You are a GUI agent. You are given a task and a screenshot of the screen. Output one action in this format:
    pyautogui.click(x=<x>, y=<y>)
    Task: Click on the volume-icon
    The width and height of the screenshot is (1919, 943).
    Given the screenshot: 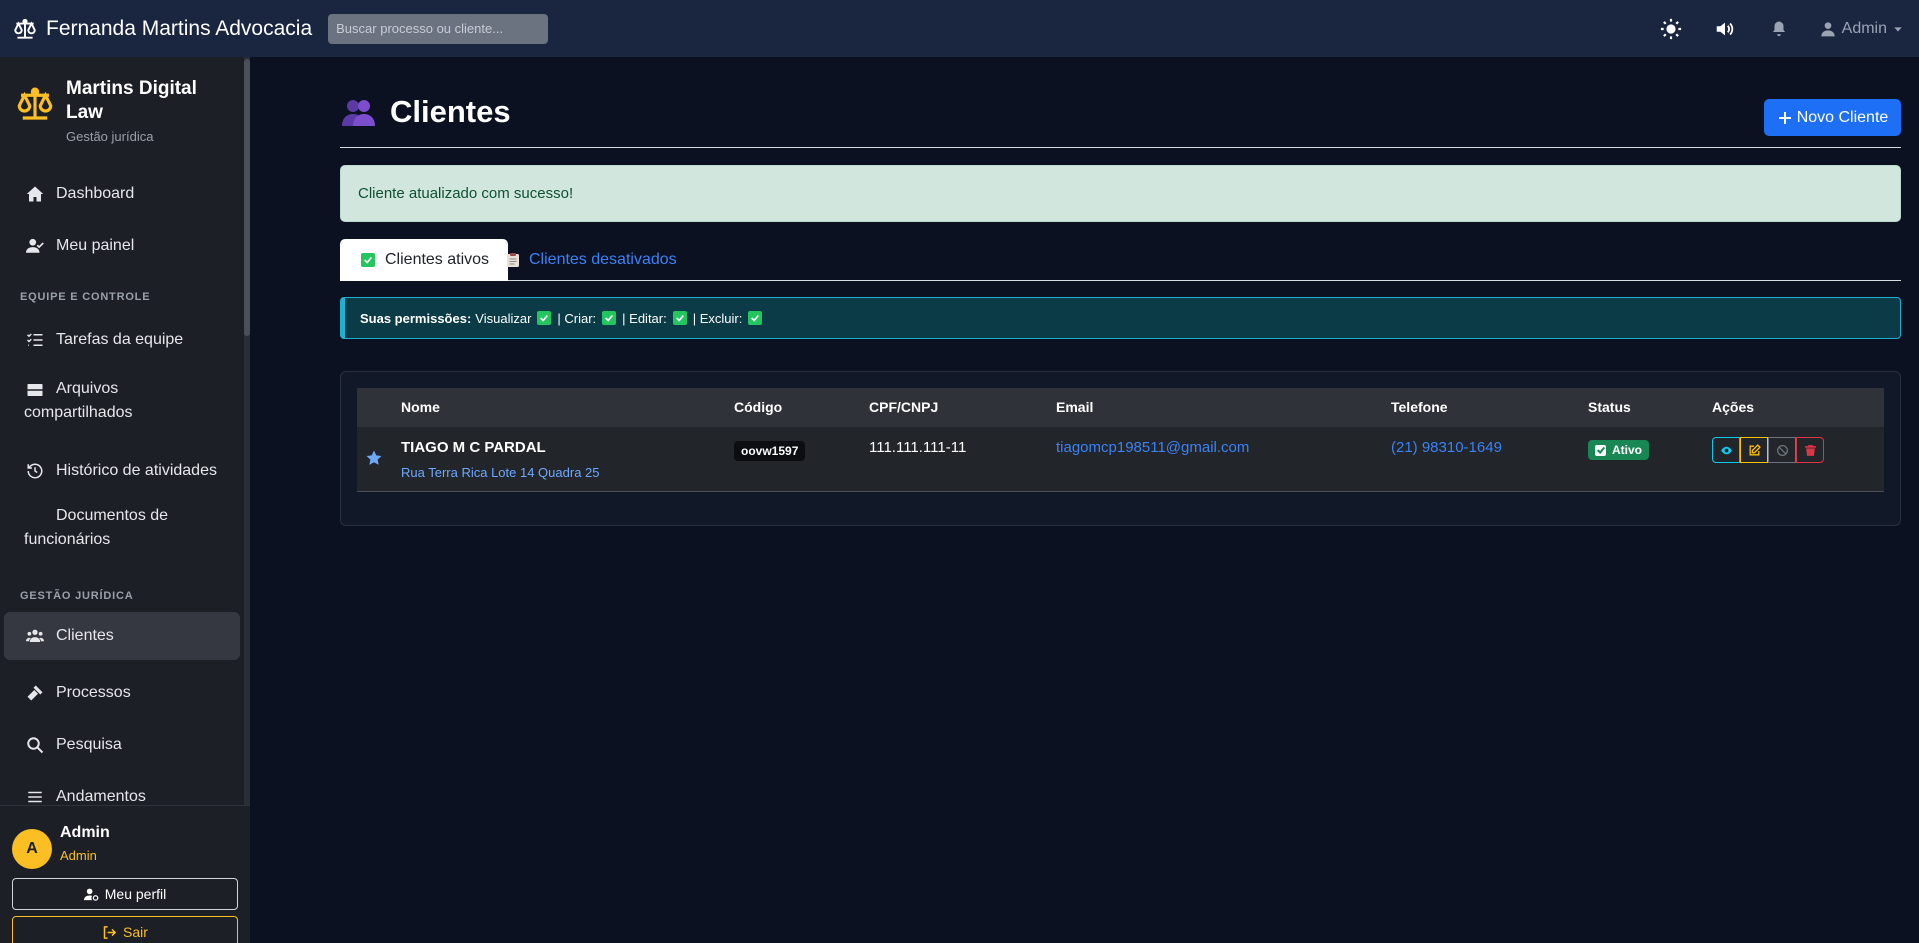 What is the action you would take?
    pyautogui.click(x=1725, y=29)
    